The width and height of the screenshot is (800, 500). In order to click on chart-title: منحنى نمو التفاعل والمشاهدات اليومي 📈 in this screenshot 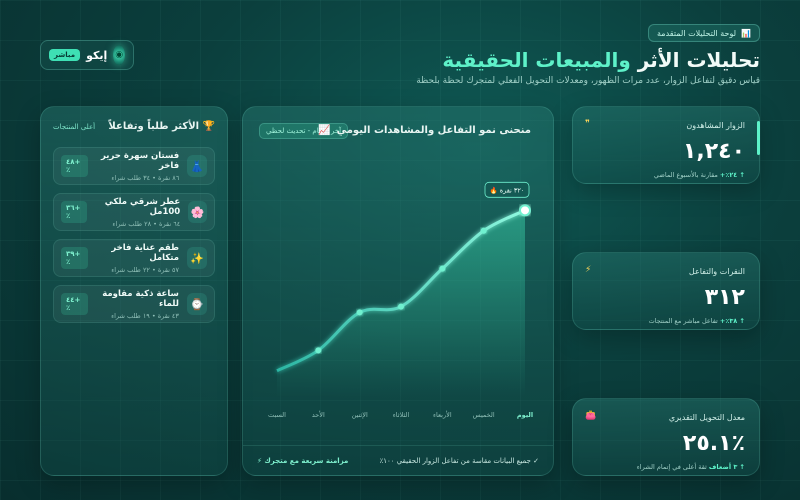, I will do `click(424, 130)`.